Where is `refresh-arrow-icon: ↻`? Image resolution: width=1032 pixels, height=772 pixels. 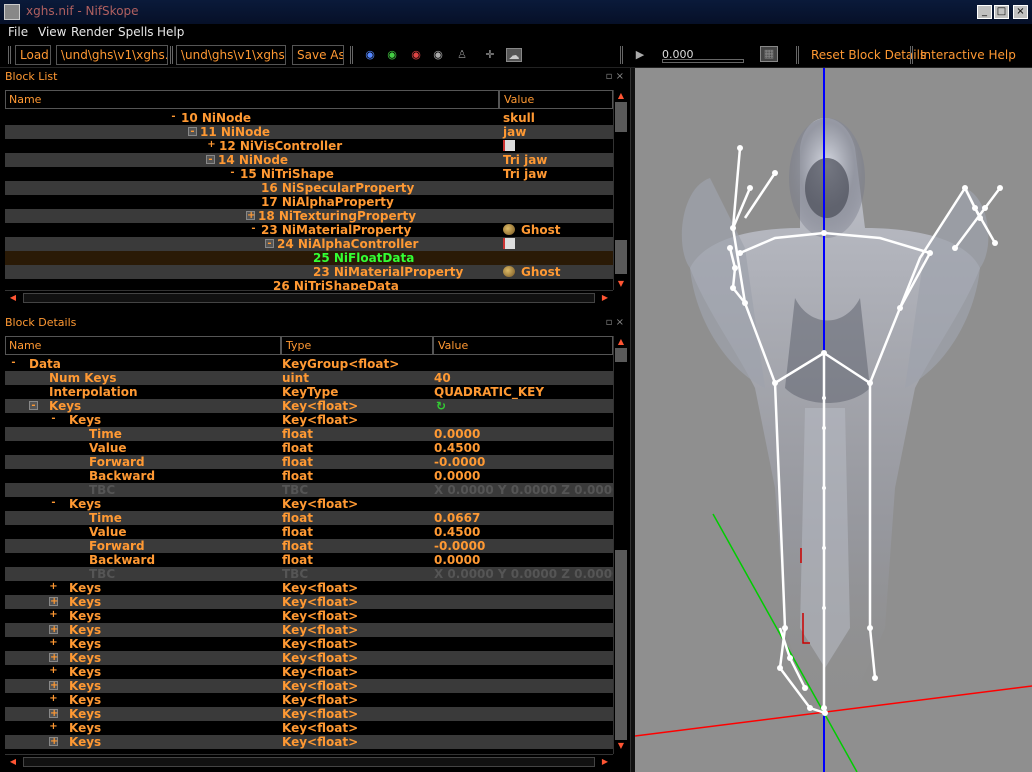 refresh-arrow-icon: ↻ is located at coordinates (441, 406).